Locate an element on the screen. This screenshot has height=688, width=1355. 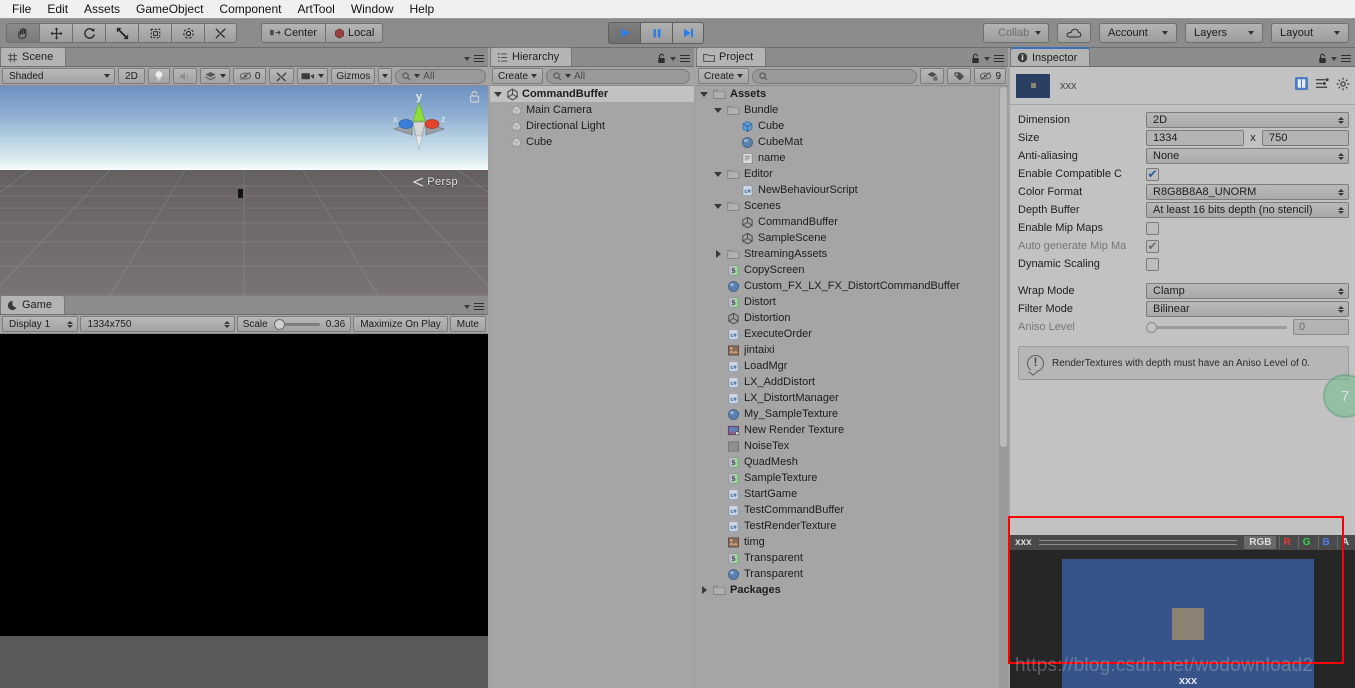
project-item-sampletexture: S SampleTexture is located at coordinates (852, 478).